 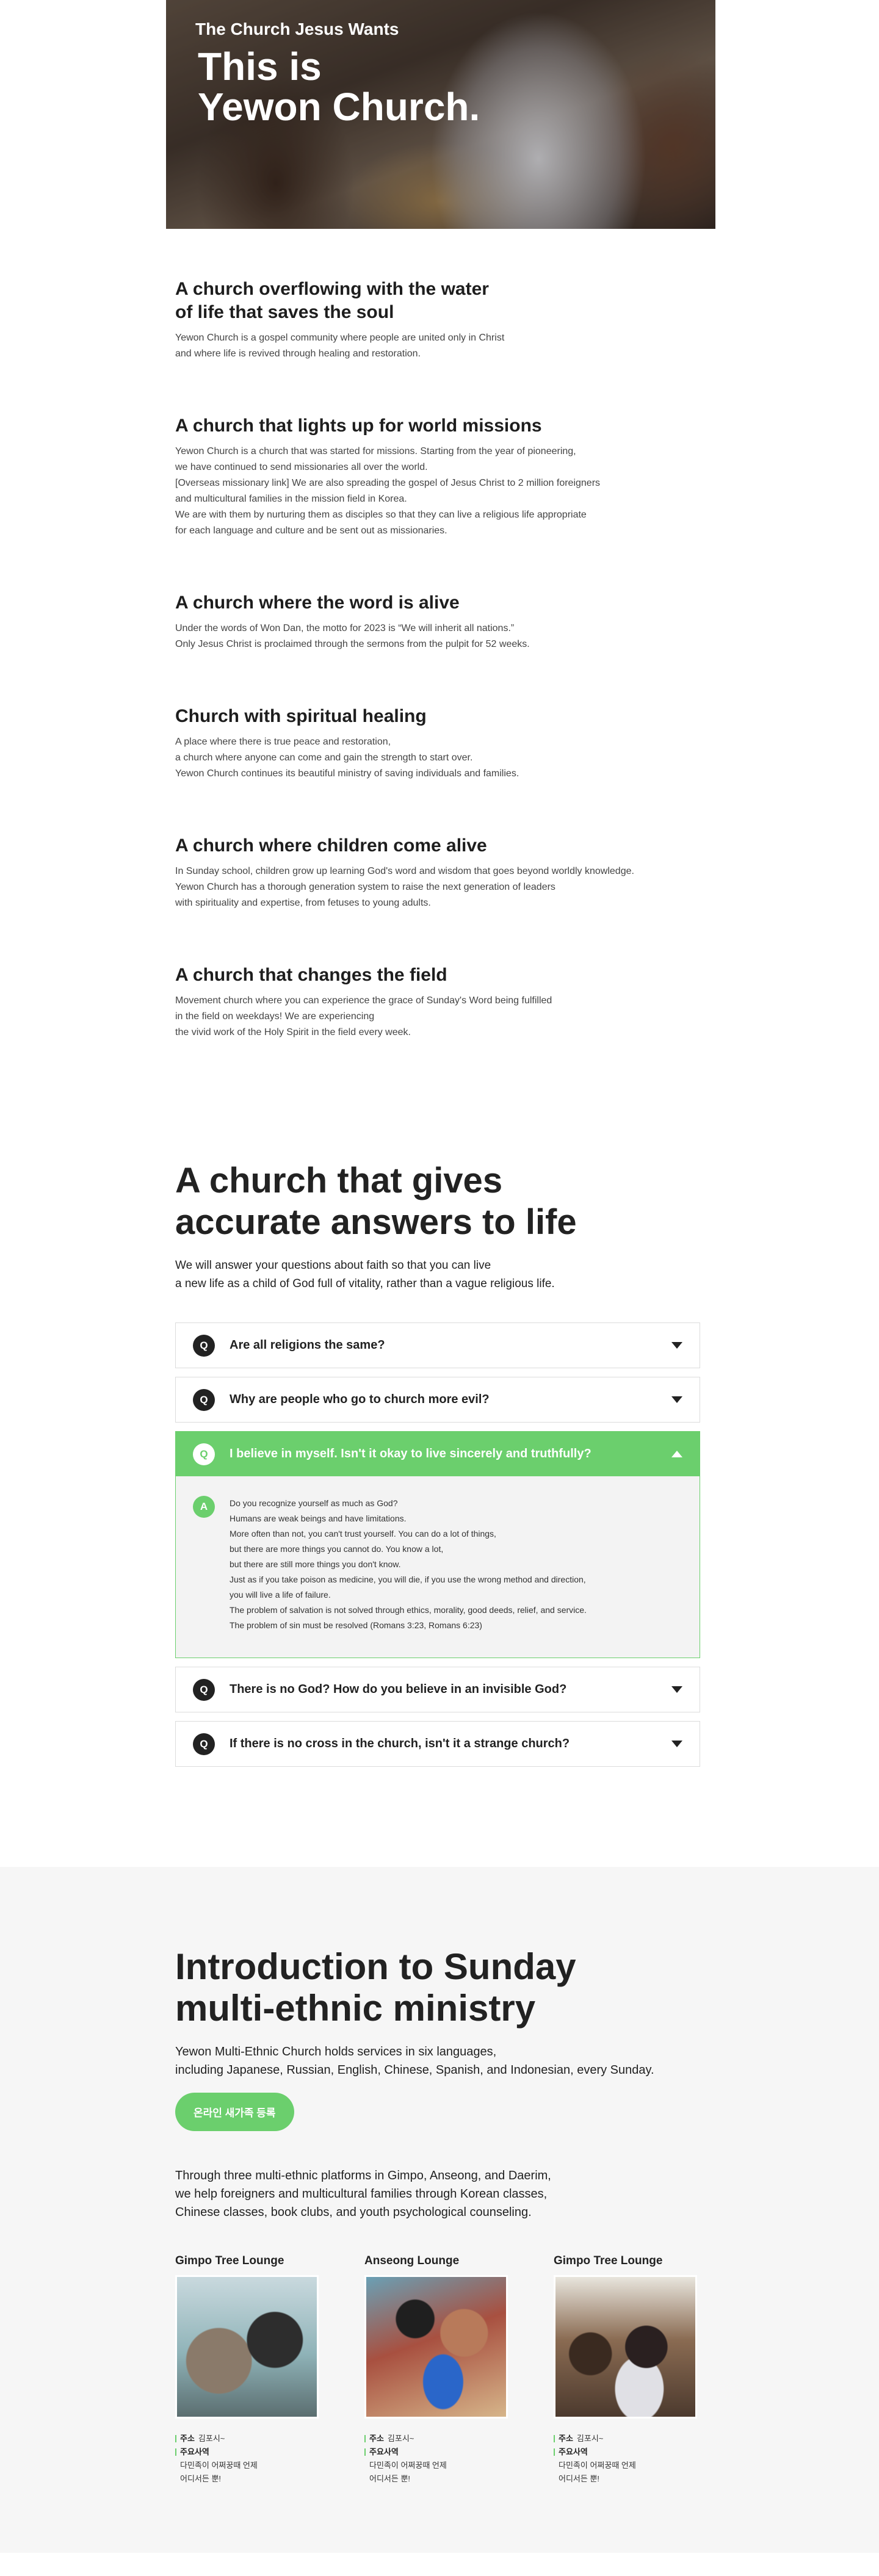 What do you see at coordinates (307, 1345) in the screenshot?
I see `faq-question: Are all religions the same?` at bounding box center [307, 1345].